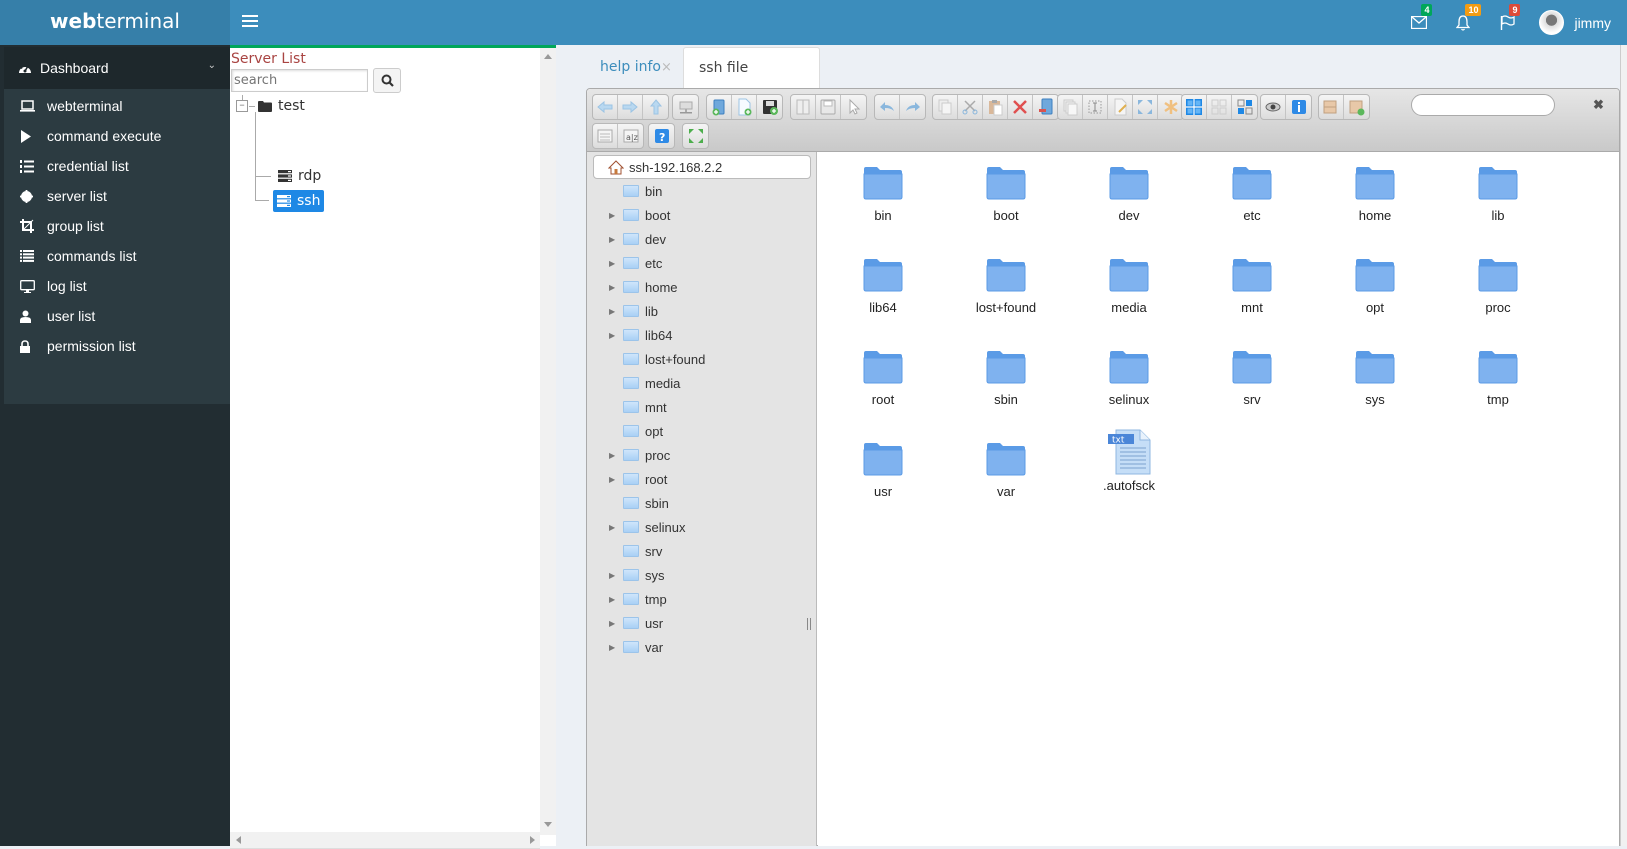 This screenshot has width=1627, height=849. I want to click on folder-item: mnt, so click(1252, 284).